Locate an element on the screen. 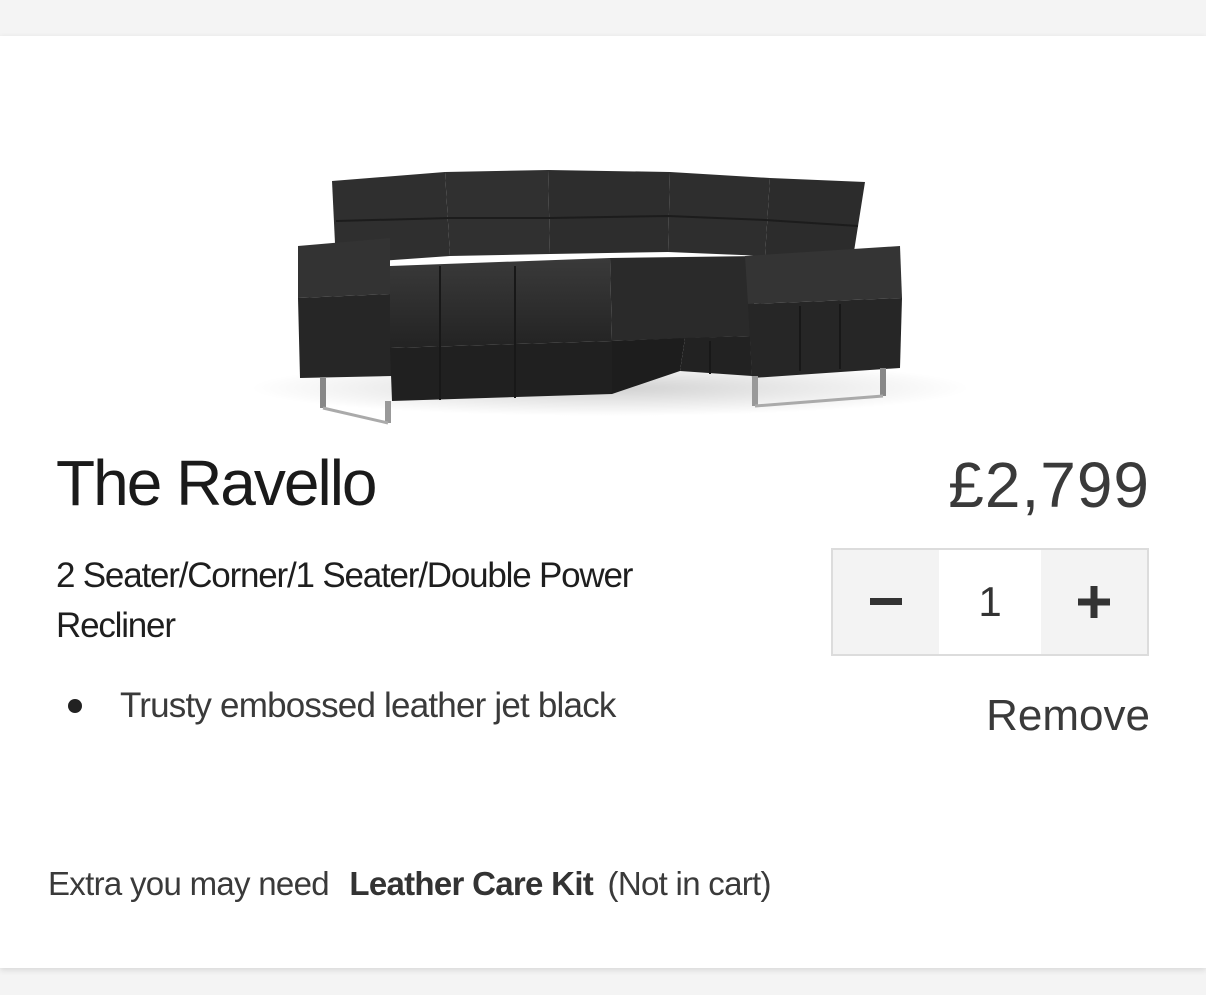  bullet-icon is located at coordinates (75, 706).